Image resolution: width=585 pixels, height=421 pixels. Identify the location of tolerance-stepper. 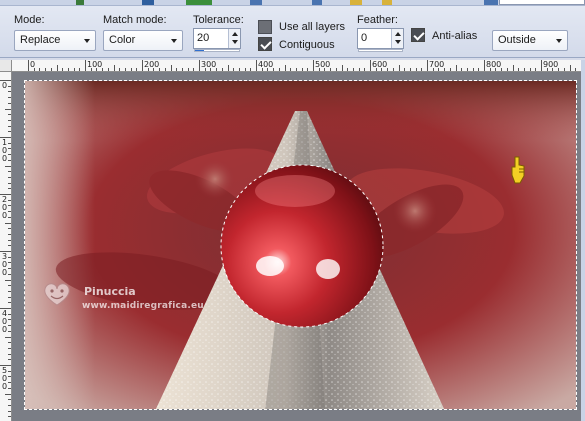
(234, 38).